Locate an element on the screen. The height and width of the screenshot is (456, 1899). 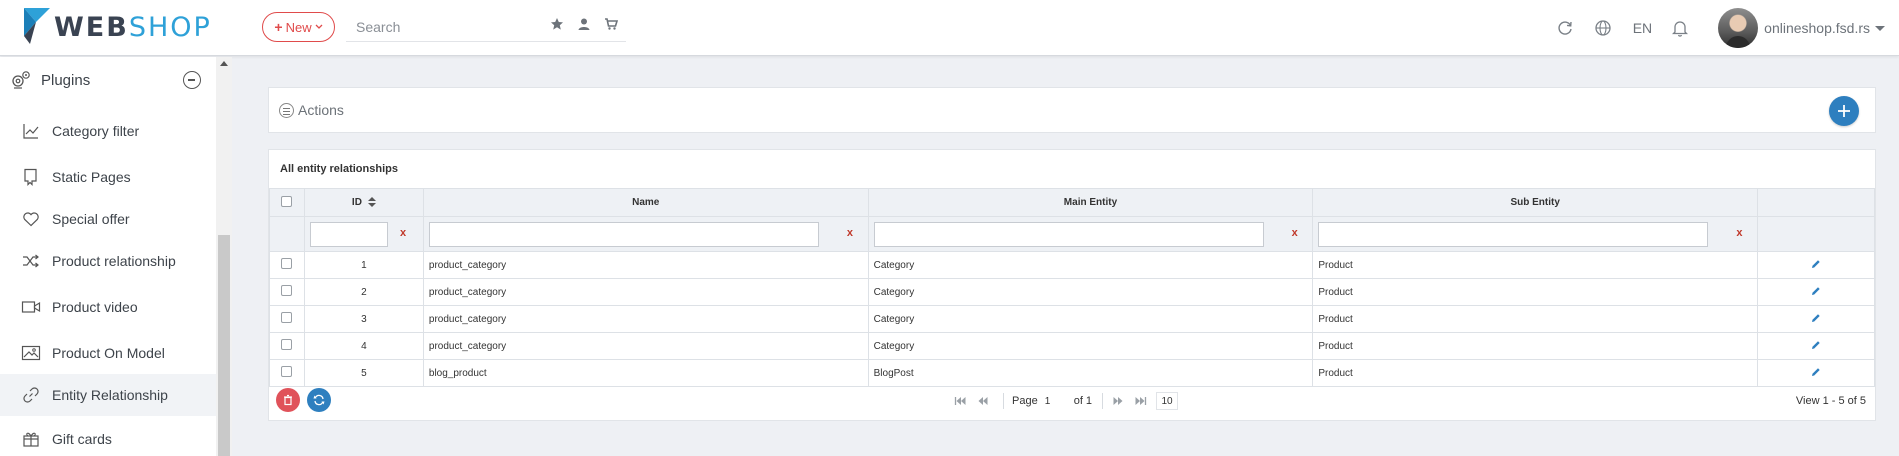
caret-down-icon is located at coordinates (1880, 28).